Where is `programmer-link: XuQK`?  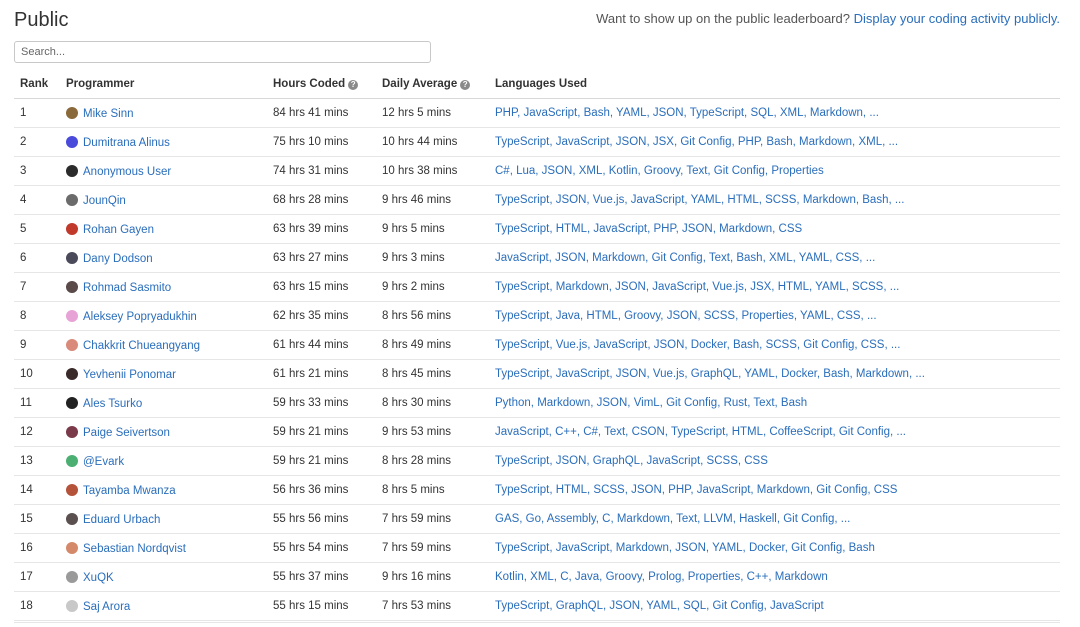
programmer-link: XuQK is located at coordinates (98, 578).